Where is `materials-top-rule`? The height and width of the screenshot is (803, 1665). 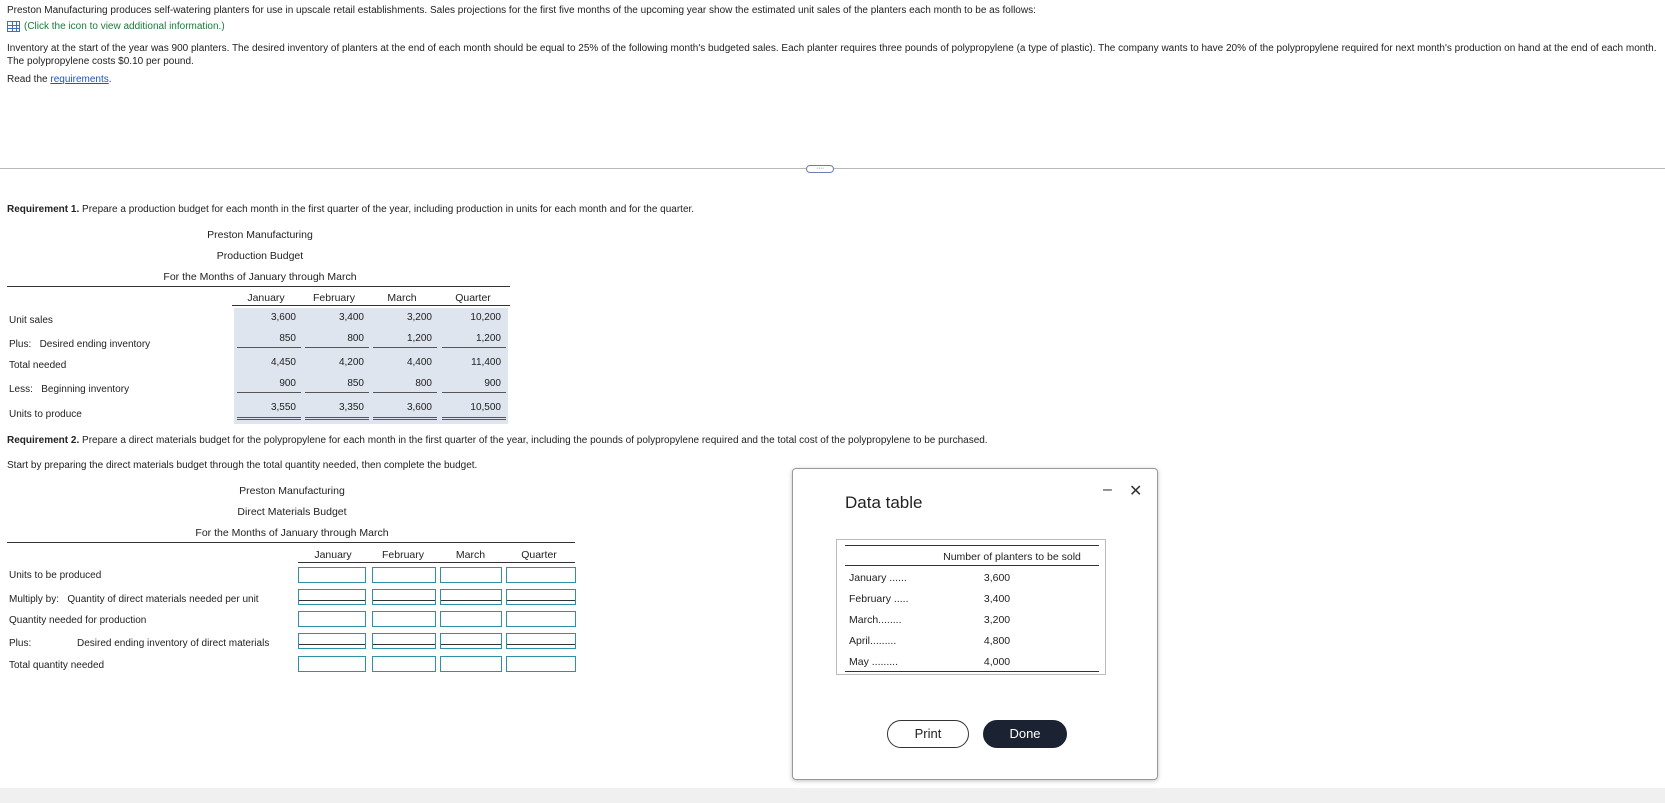
materials-top-rule is located at coordinates (291, 542).